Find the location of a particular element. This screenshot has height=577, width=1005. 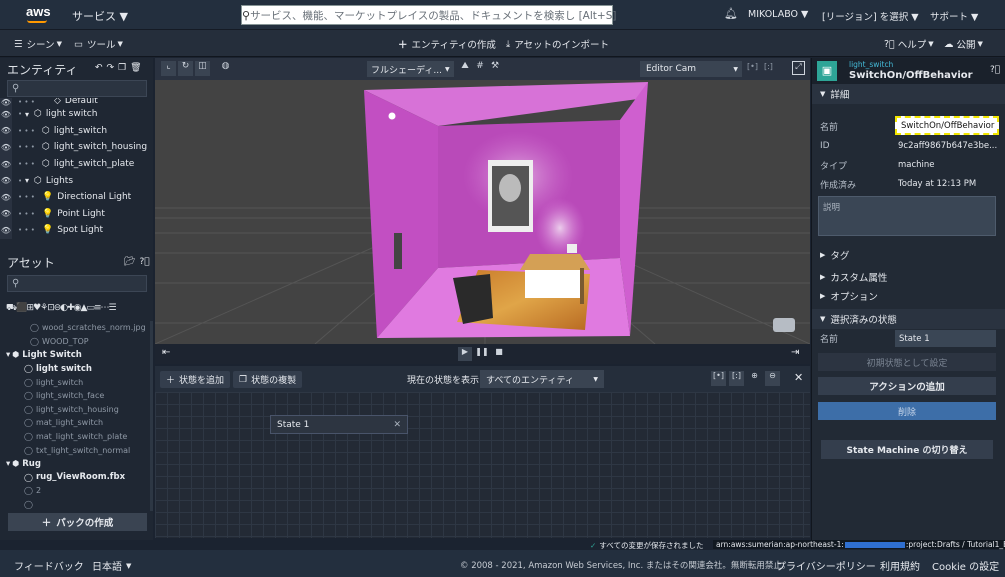

entity-row: 👁︎ • ▾ ⬡ Lights is located at coordinates (76, 180).